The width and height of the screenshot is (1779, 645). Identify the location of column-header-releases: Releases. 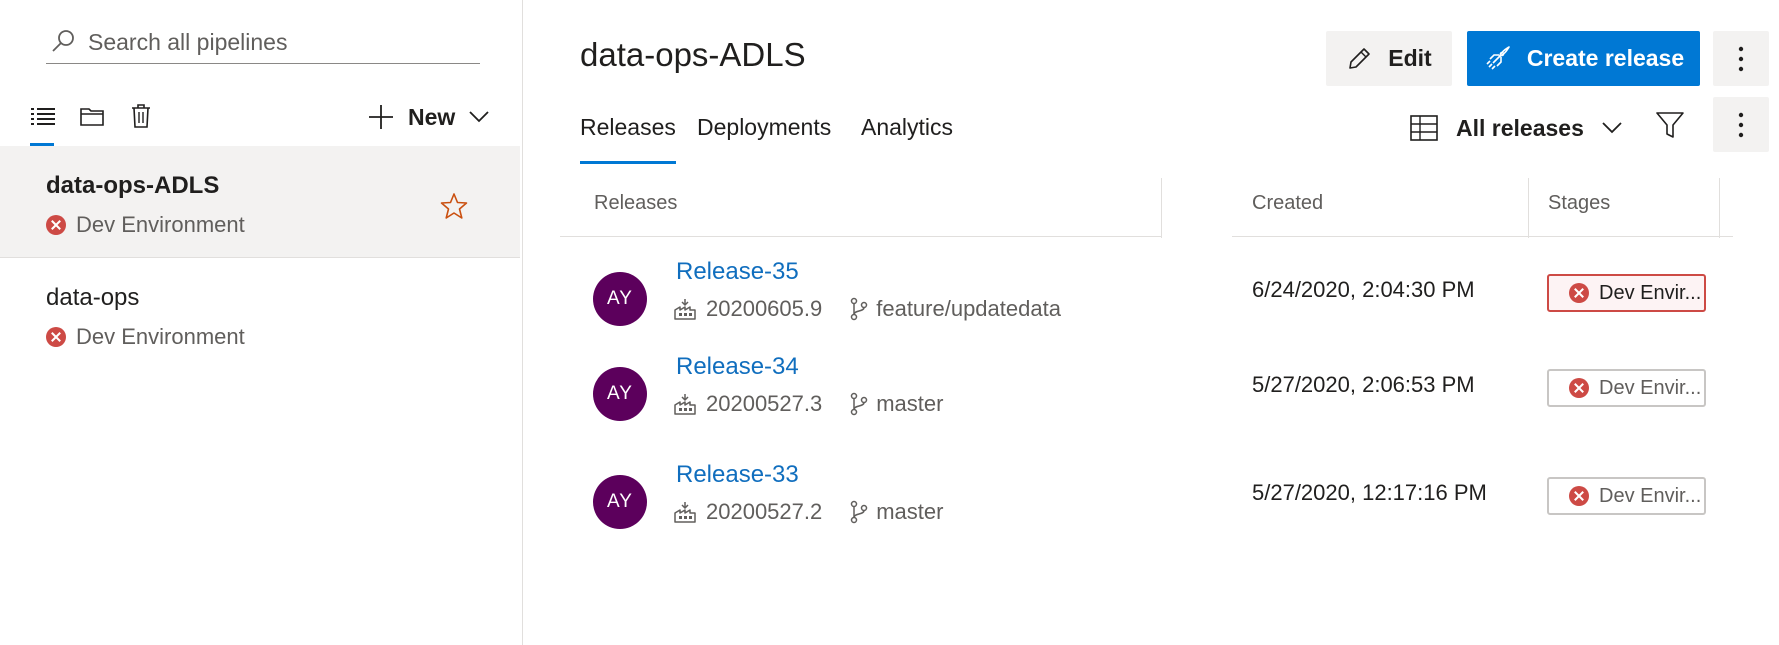
(636, 203).